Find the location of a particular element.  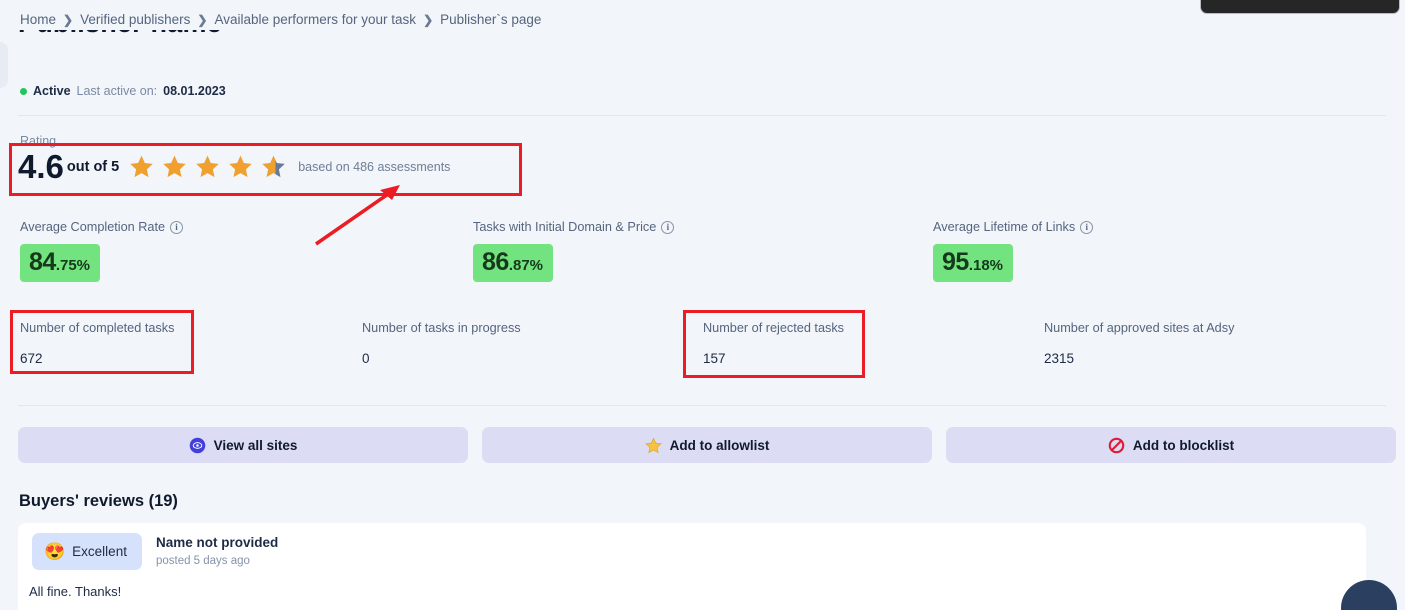

metric-title: Tasks with Initial Domain & Price i is located at coordinates (574, 227).